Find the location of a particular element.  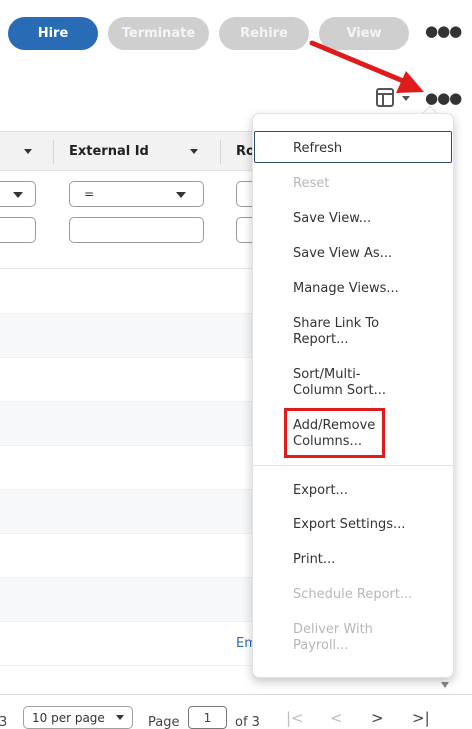

menu-divider is located at coordinates (353, 465).